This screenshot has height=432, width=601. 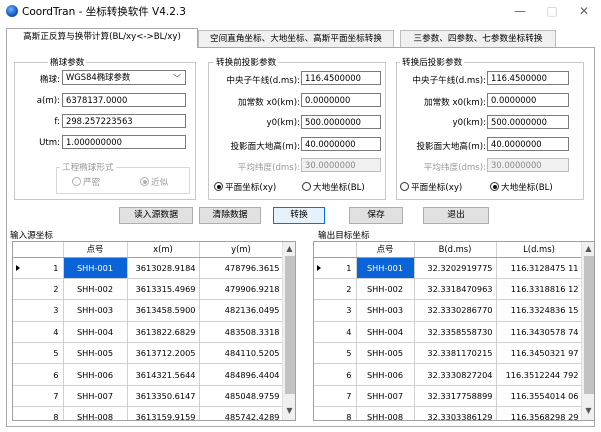 What do you see at coordinates (148, 268) in the screenshot?
I see `table-row: 1 SHH-001 3613028.9184 478796.3615` at bounding box center [148, 268].